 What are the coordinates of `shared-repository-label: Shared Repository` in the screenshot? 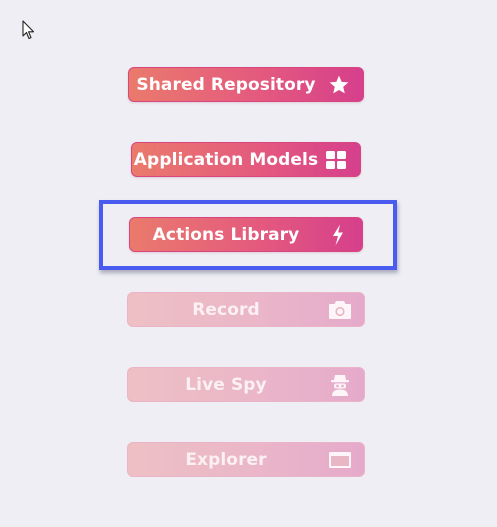 It's located at (226, 84).